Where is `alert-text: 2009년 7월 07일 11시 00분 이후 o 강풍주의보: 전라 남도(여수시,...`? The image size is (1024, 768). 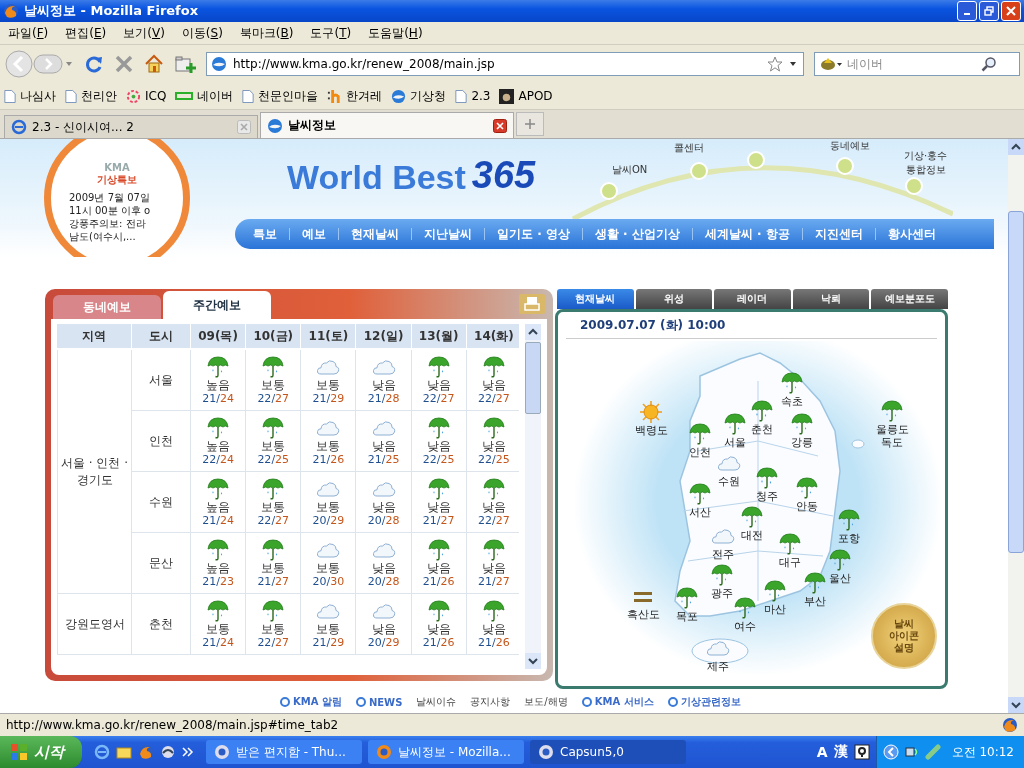
alert-text: 2009년 7월 07일 11시 00분 이후 o 강풍주의보: 전라 남도(여수시,... is located at coordinates (117, 216).